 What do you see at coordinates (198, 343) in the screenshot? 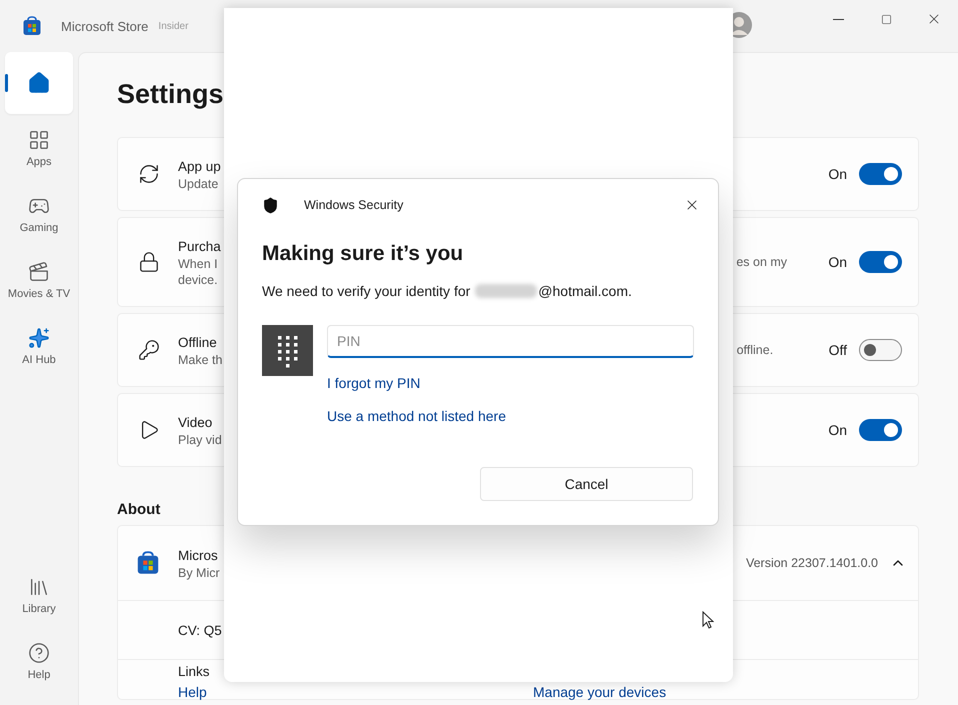
I see `setting-title: Offline` at bounding box center [198, 343].